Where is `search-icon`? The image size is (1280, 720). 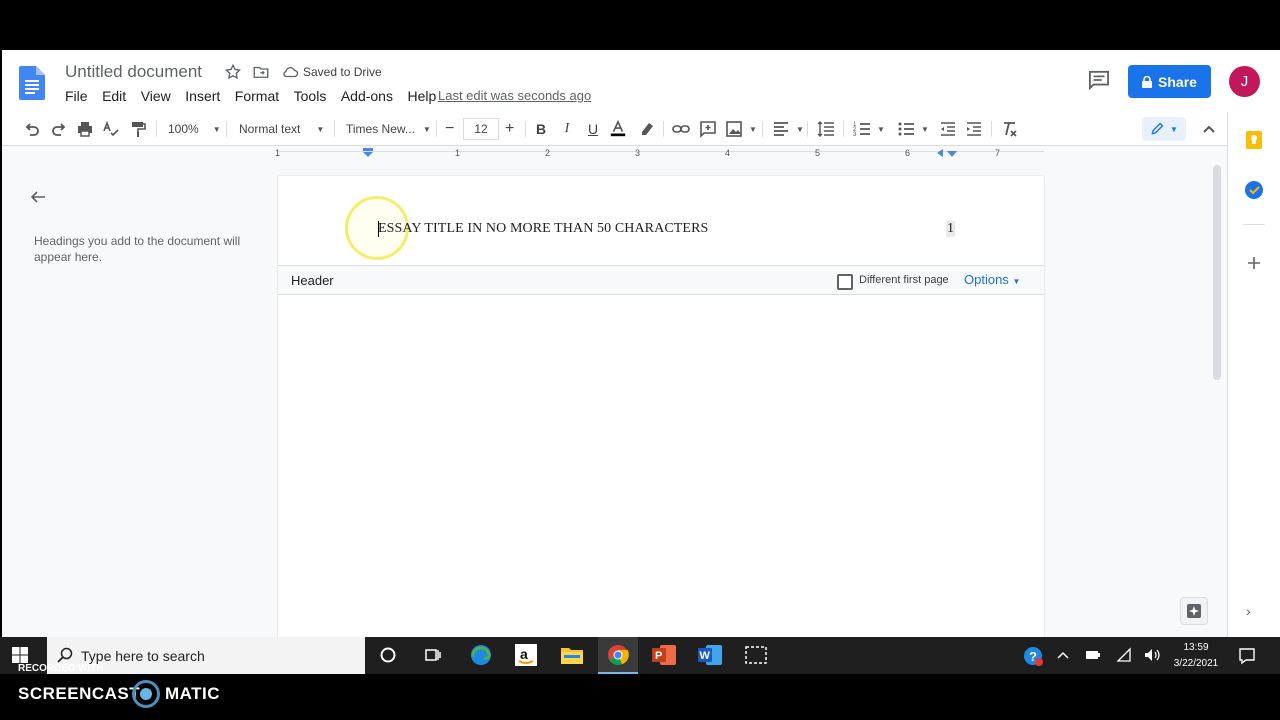
search-icon is located at coordinates (65, 655).